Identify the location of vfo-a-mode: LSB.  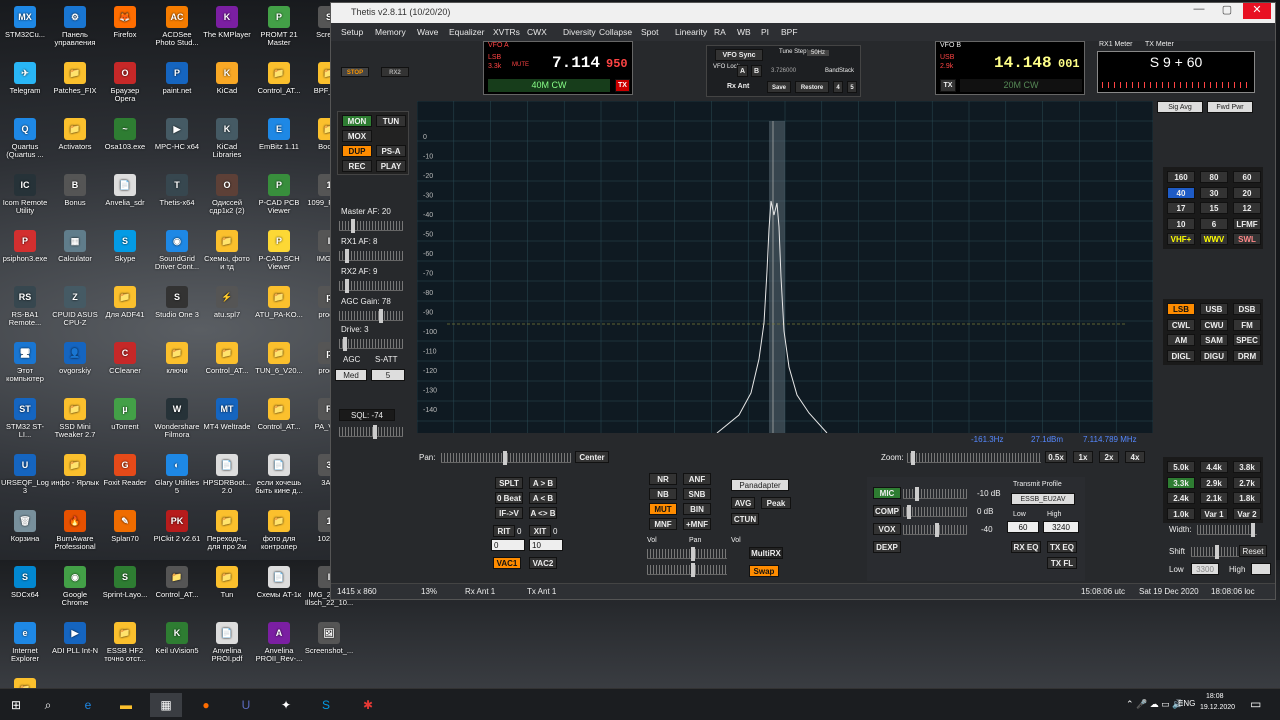
(494, 57).